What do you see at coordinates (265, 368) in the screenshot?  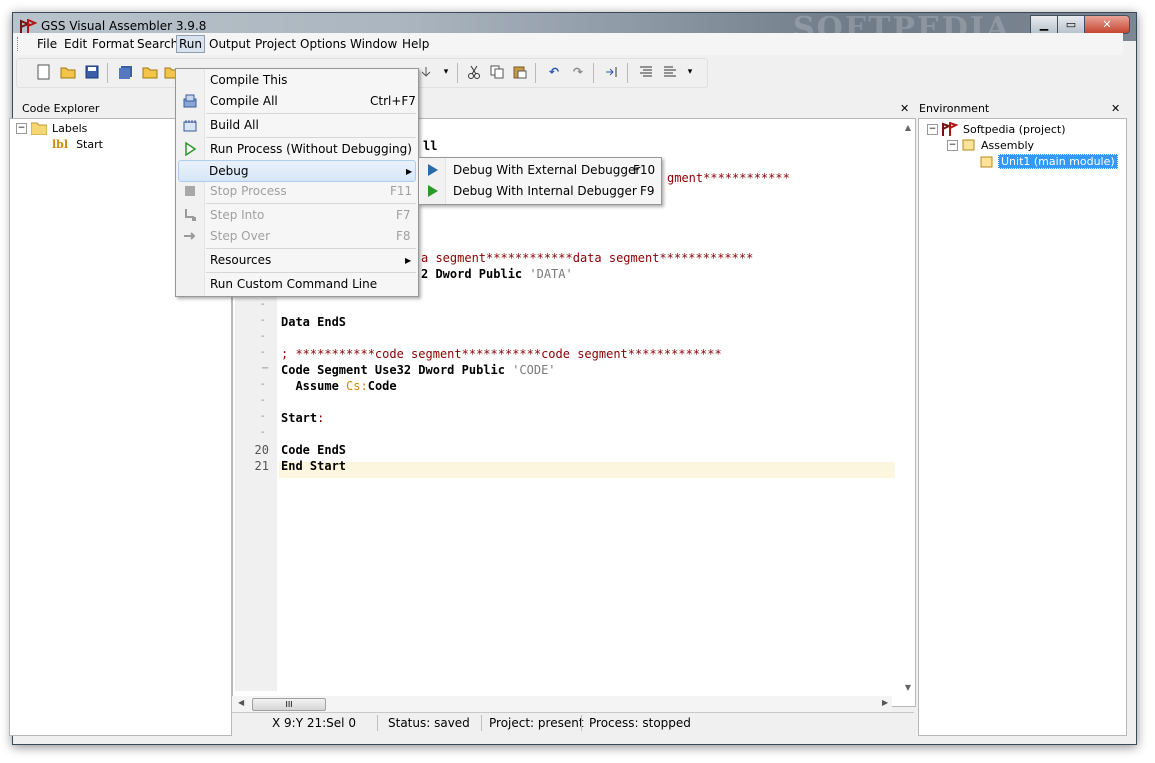 I see `fold-marker: −` at bounding box center [265, 368].